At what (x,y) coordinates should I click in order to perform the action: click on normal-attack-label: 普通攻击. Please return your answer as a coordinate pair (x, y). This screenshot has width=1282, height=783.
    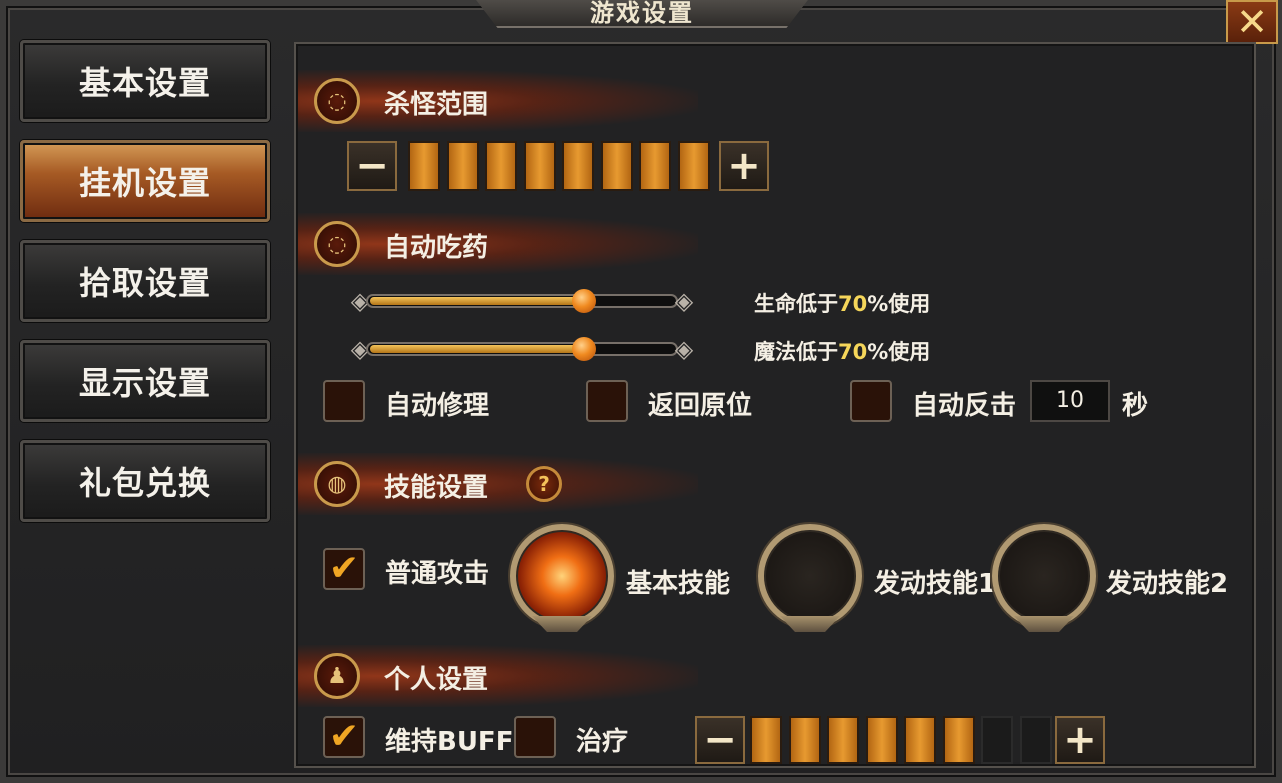
    Looking at the image, I should click on (437, 574).